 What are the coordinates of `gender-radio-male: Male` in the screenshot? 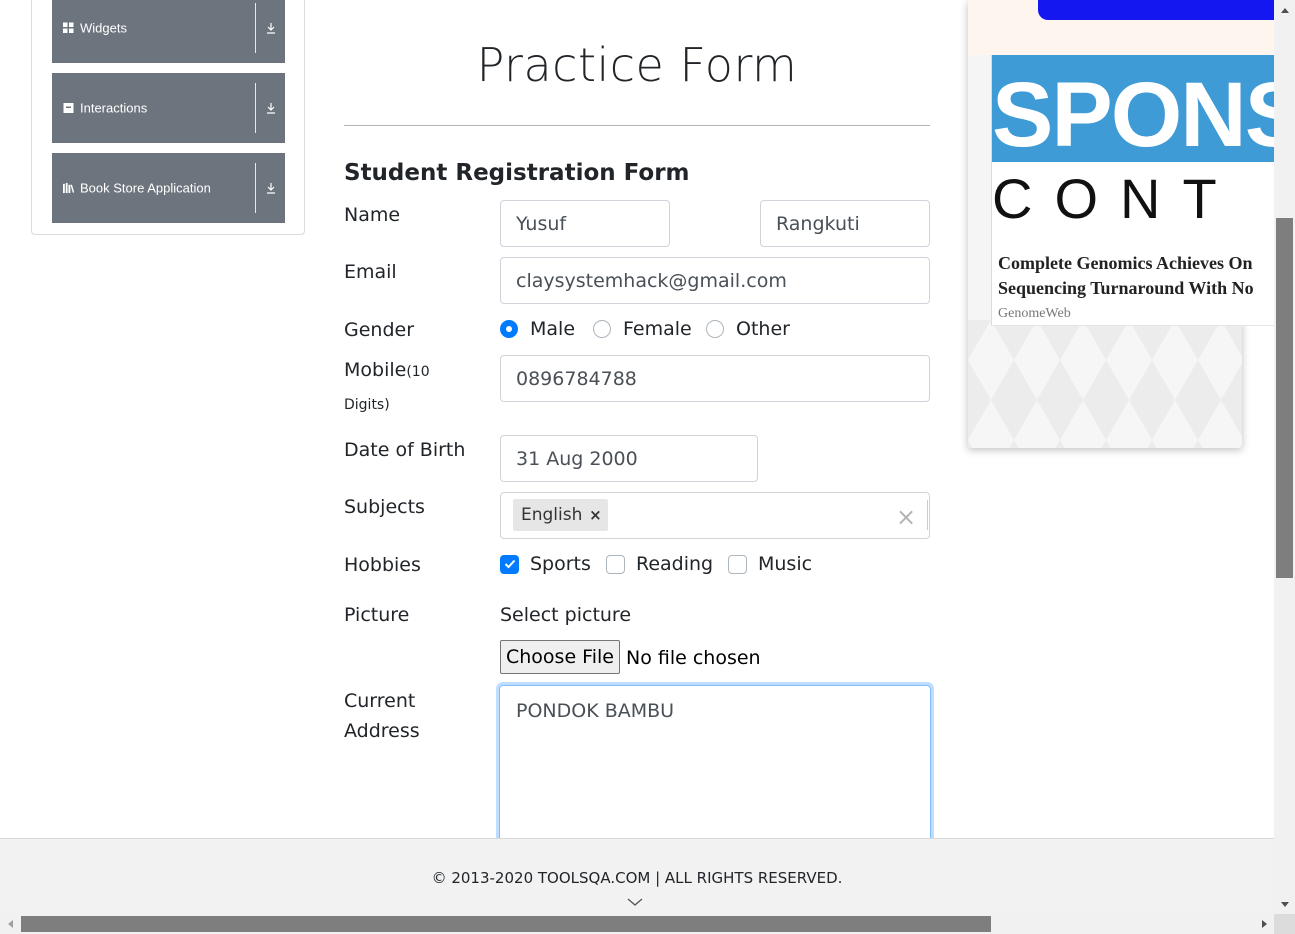 It's located at (537, 329).